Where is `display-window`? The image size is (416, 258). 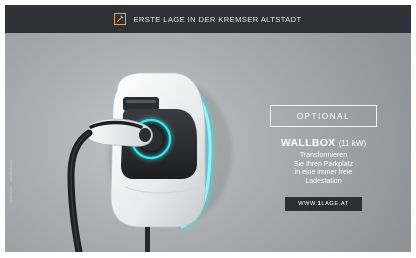 display-window is located at coordinates (141, 104).